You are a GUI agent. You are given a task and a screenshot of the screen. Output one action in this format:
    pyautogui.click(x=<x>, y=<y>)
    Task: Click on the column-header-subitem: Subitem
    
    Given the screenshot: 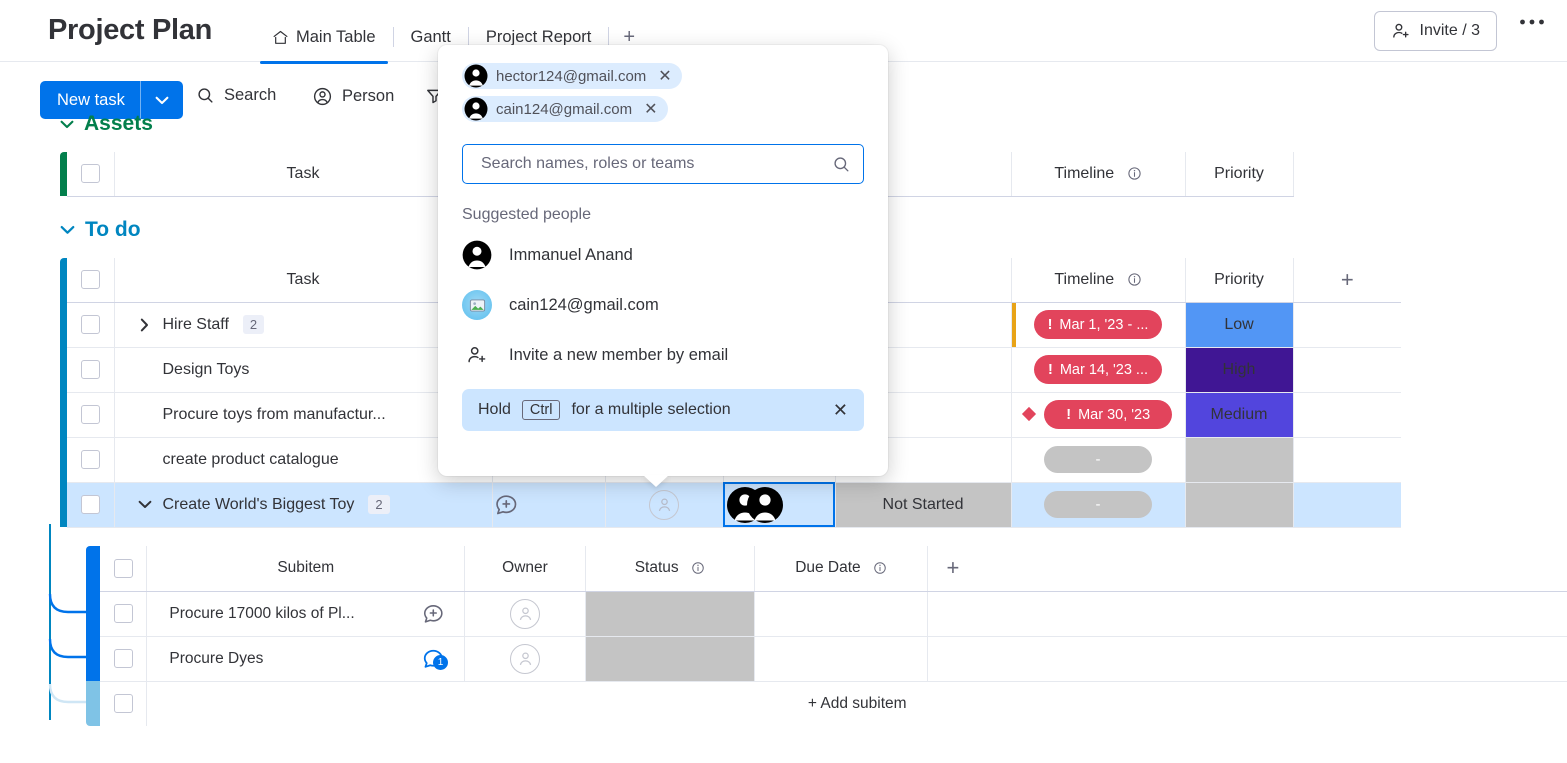 What is the action you would take?
    pyautogui.click(x=306, y=569)
    